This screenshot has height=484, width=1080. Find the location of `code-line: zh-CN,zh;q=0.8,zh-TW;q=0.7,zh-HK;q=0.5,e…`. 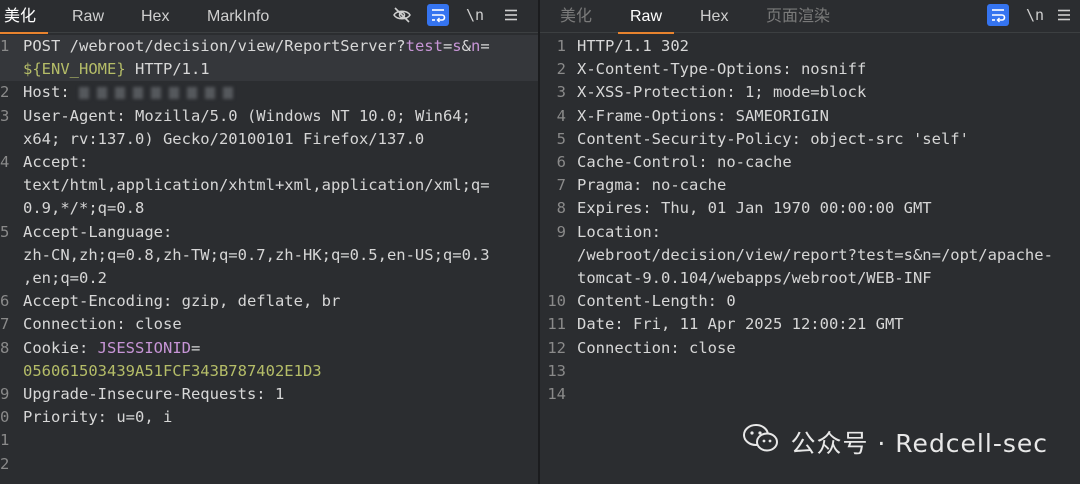

code-line: zh-CN,zh;q=0.8,zh-TW;q=0.7,zh-HK;q=0.5,e… is located at coordinates (269, 255).